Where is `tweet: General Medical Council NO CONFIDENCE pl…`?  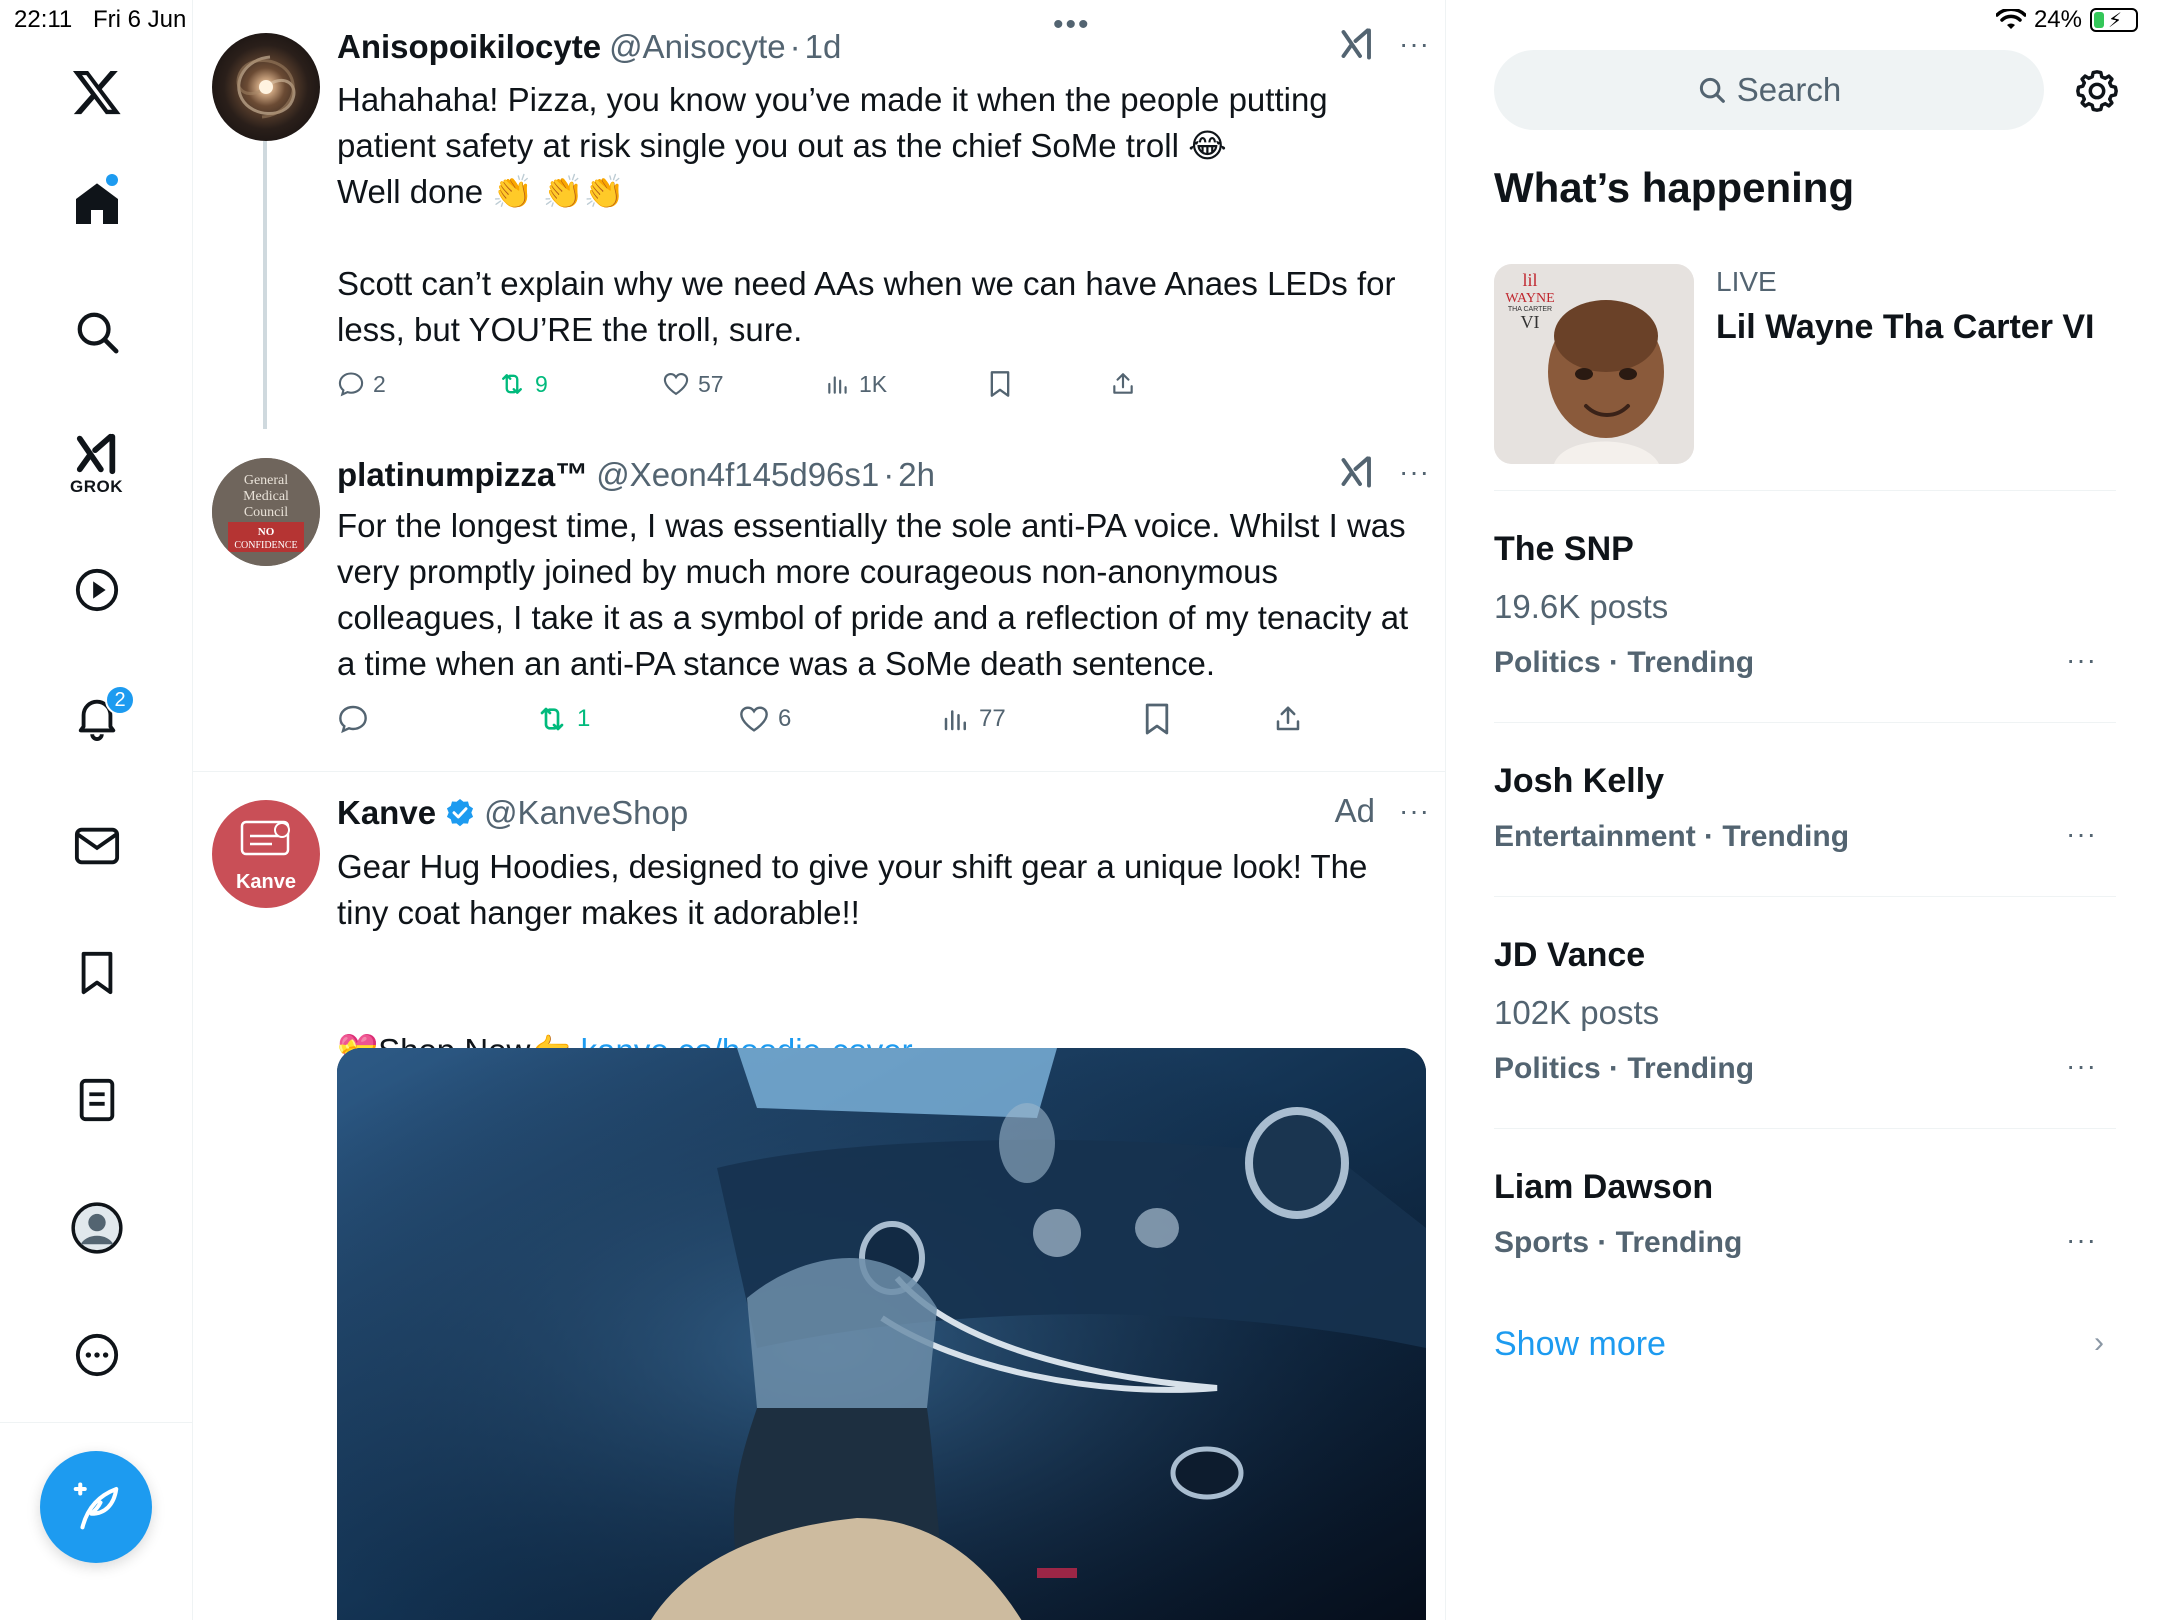 tweet: General Medical Council NO CONFIDENCE pl… is located at coordinates (819, 595).